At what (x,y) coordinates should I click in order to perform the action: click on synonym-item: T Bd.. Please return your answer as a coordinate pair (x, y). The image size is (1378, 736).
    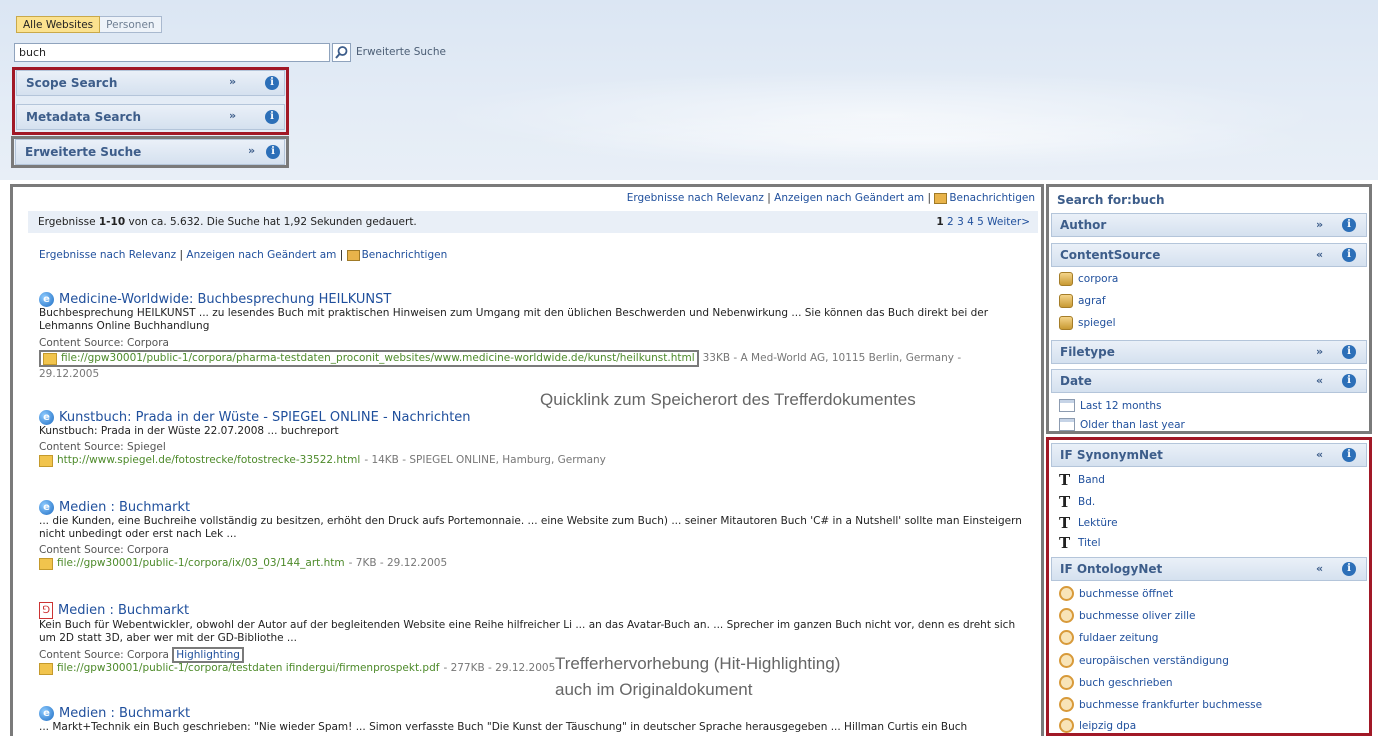
    Looking at the image, I should click on (1077, 502).